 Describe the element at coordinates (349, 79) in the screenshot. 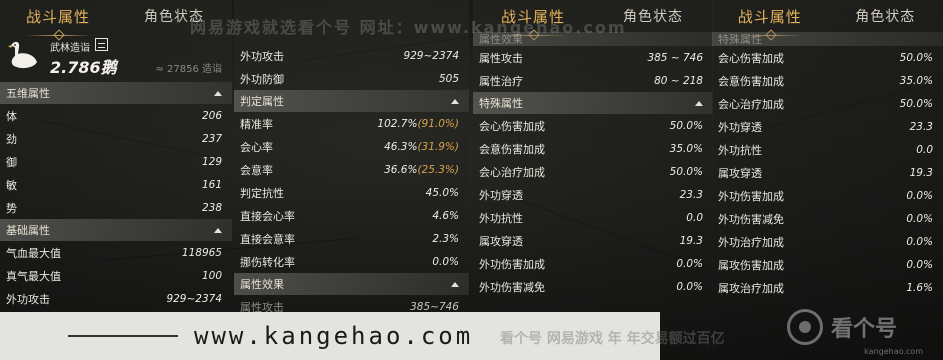

I see `stat-row: 外功防御 505` at that location.